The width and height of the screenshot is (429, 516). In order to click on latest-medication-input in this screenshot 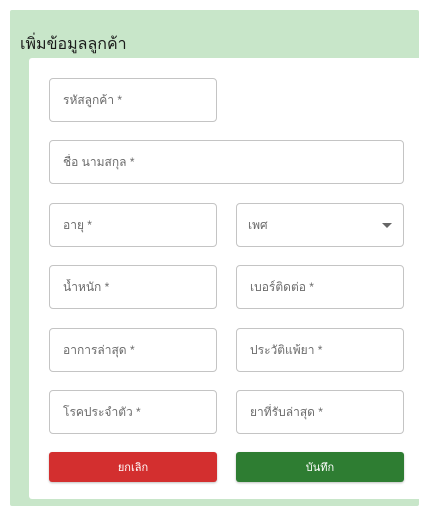, I will do `click(320, 412)`.